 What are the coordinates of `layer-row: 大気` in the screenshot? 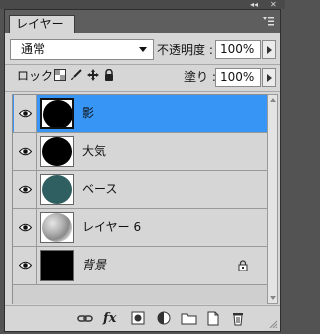 It's located at (140, 152).